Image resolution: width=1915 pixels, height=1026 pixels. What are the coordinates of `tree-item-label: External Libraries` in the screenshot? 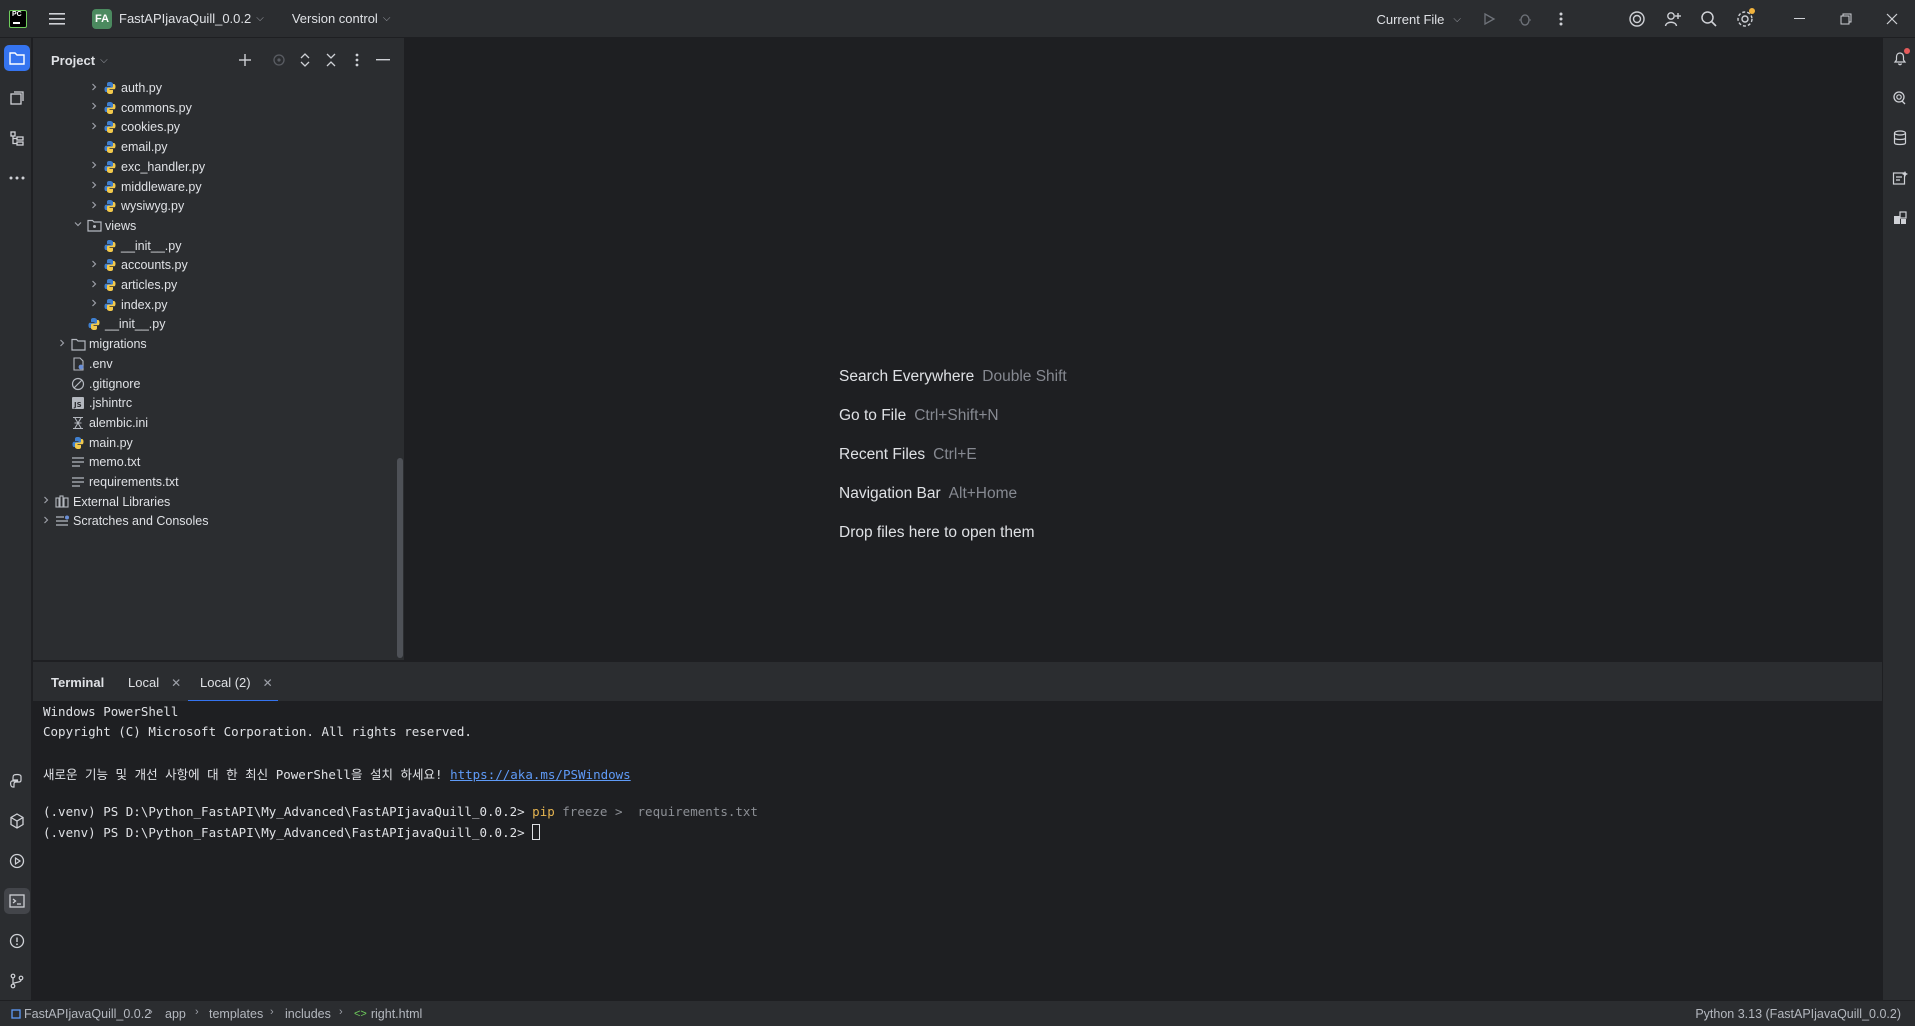 It's located at (122, 501).